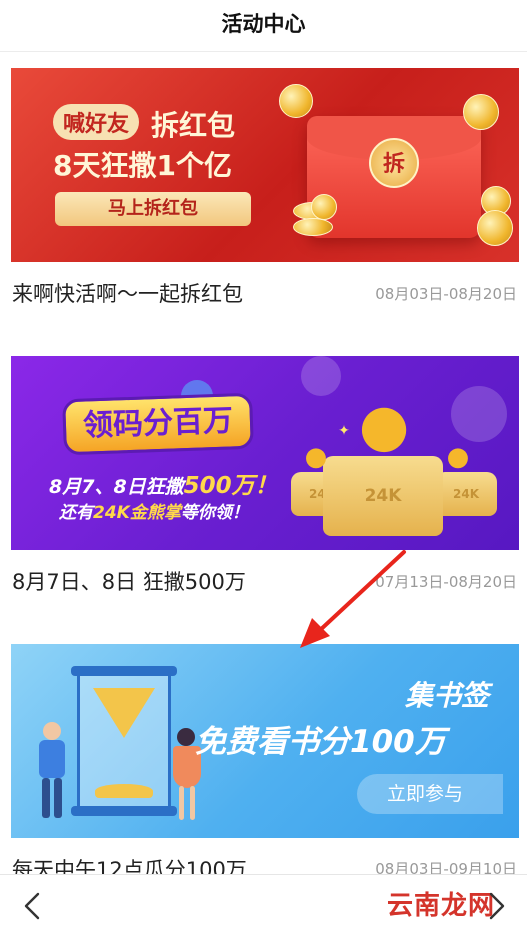 This screenshot has width=527, height=933. Describe the element at coordinates (193, 125) in the screenshot. I see `banner-headline-1: 拆红包` at that location.